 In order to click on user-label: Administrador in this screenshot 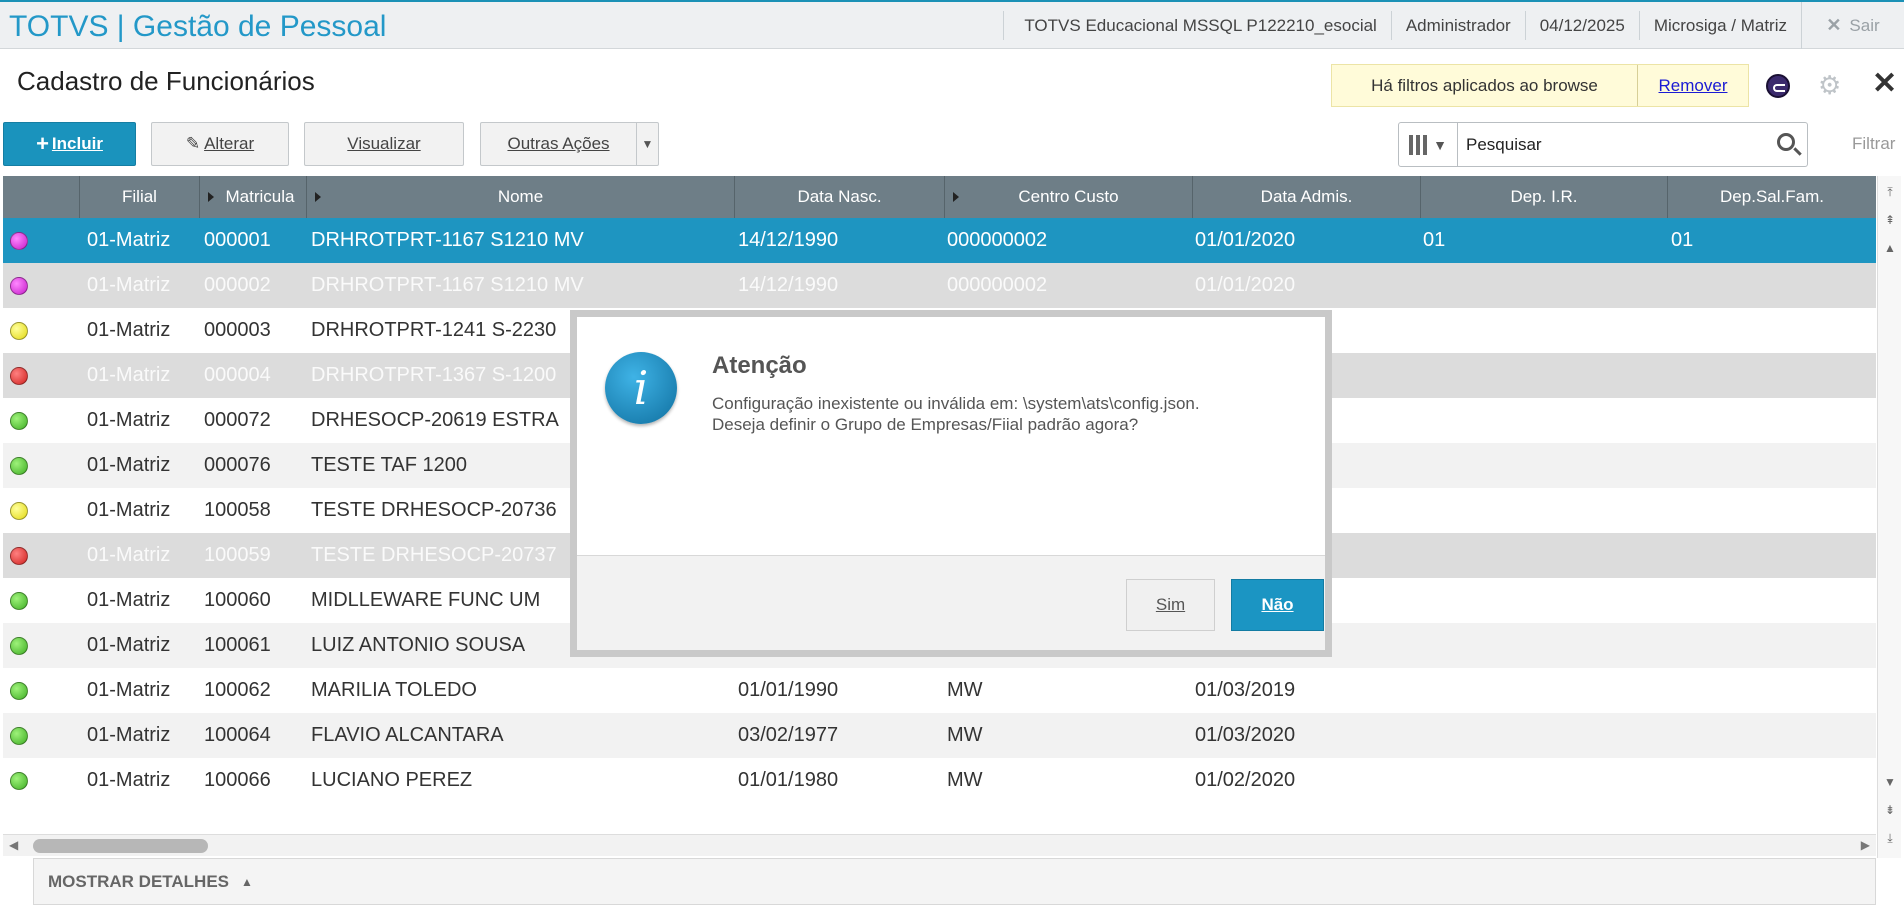, I will do `click(1457, 25)`.